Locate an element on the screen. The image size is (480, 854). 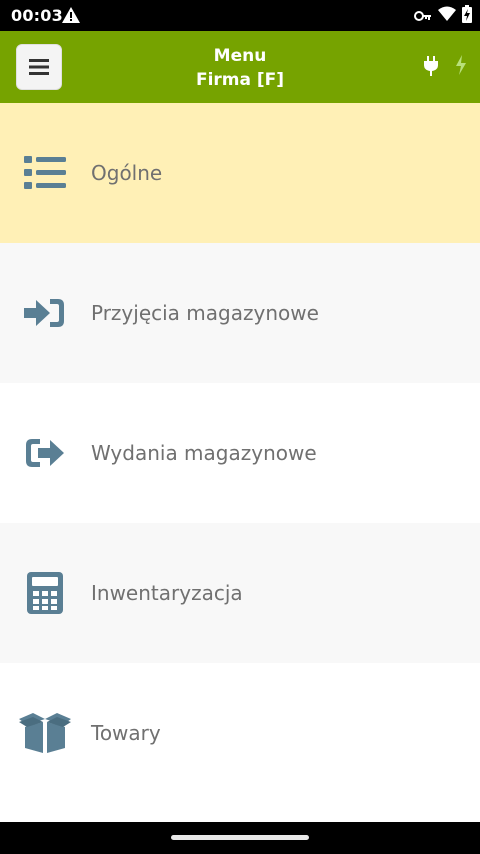
menu-item-label: Ogólne is located at coordinates (127, 173).